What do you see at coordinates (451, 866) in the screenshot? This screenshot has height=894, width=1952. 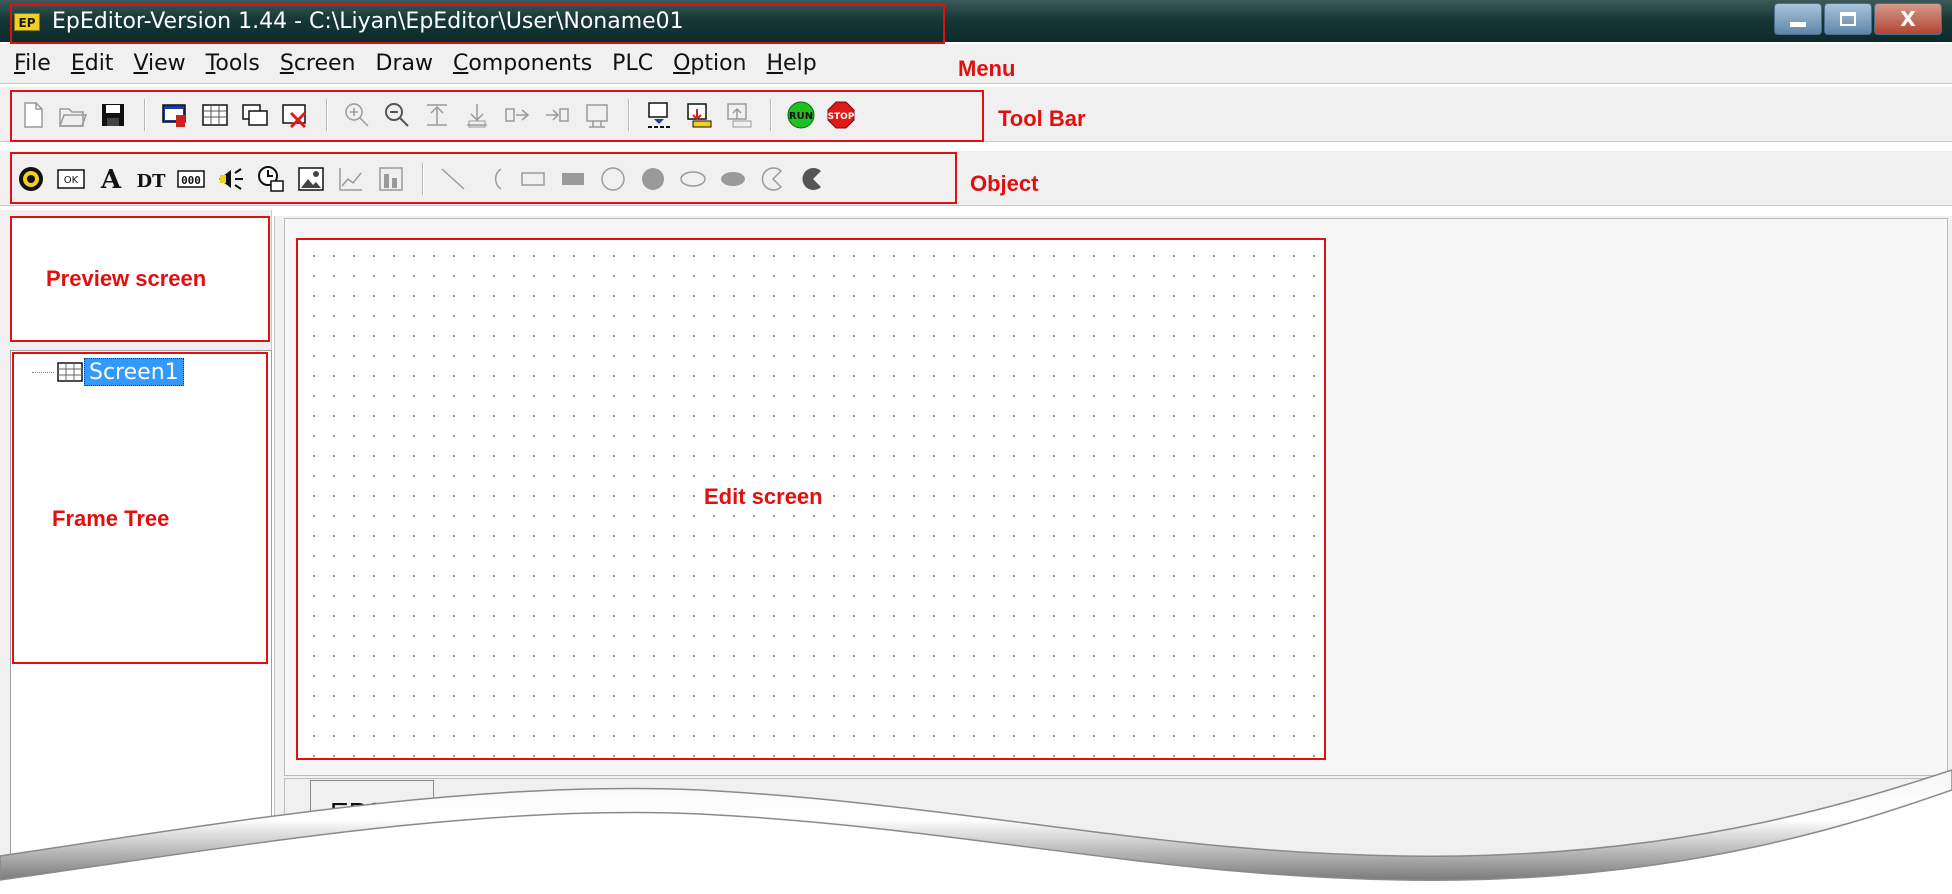 I see `screen-property-title: Screen Property` at bounding box center [451, 866].